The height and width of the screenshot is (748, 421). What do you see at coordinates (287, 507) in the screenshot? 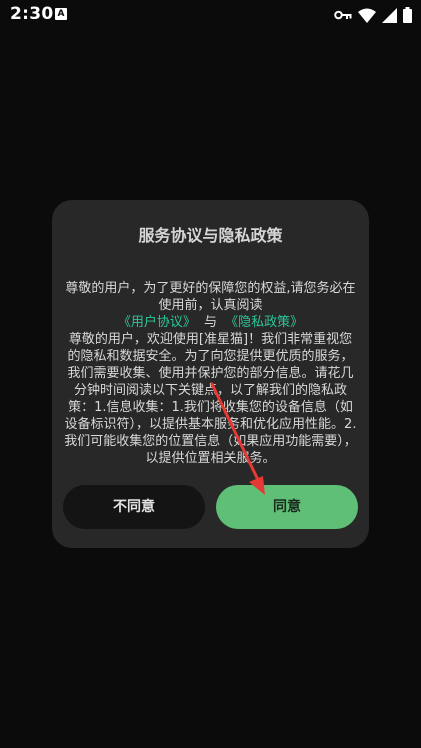
I see `agree-button: 同意` at bounding box center [287, 507].